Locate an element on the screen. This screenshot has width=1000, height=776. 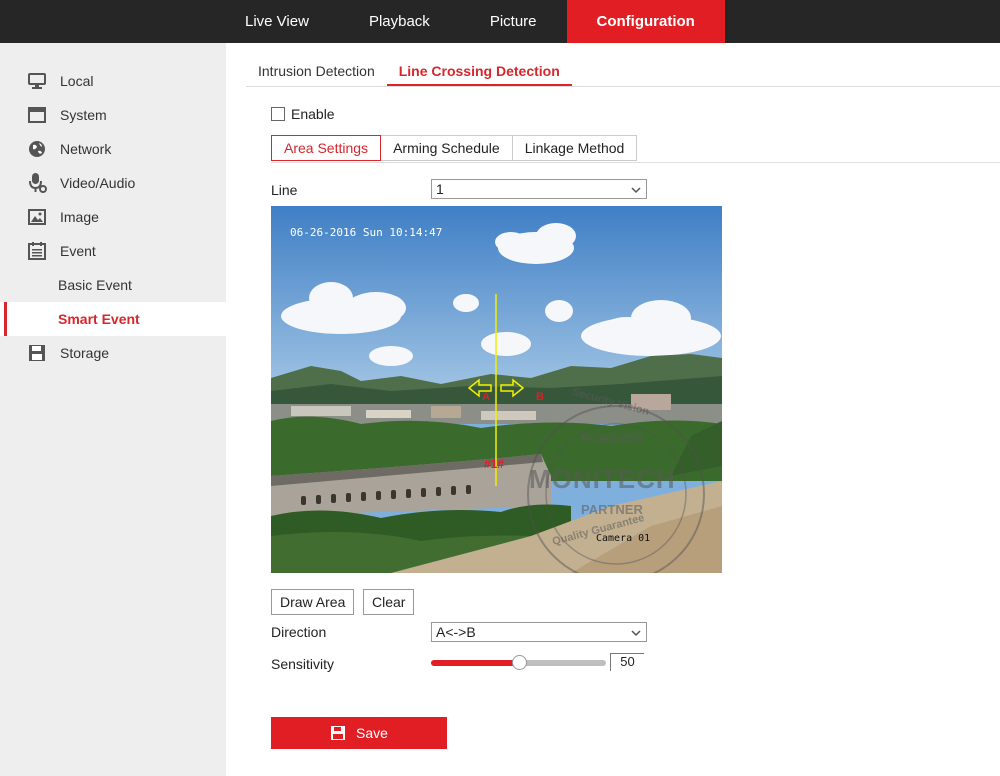
calendar-icon is located at coordinates (37, 251).